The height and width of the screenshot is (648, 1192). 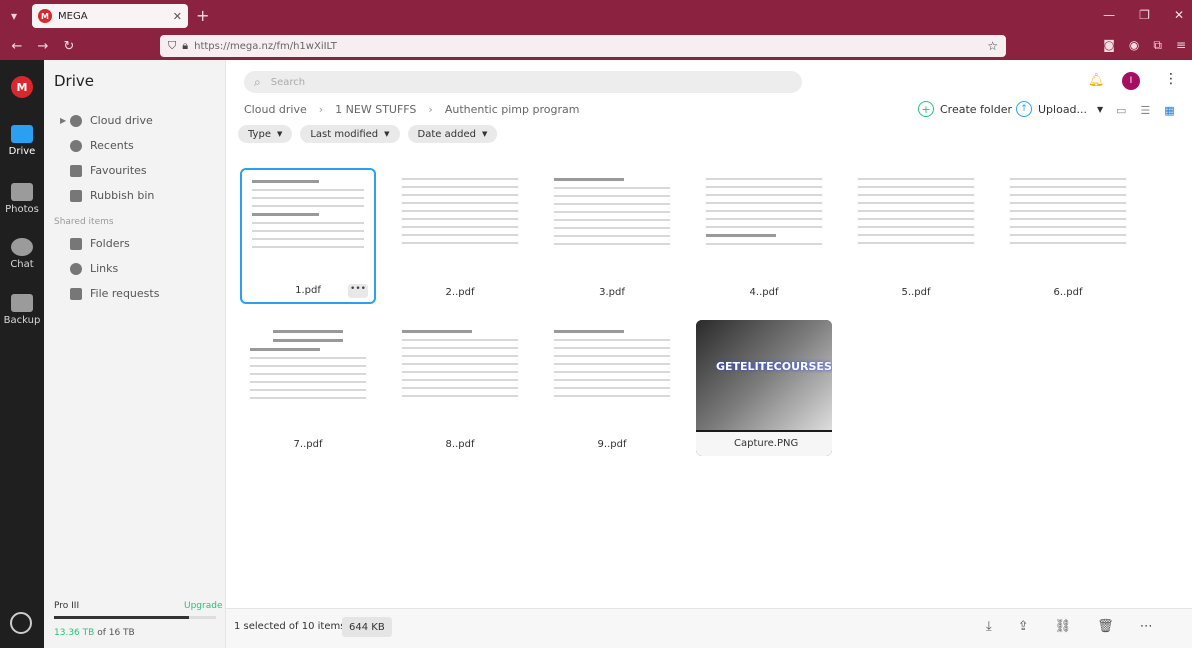 I want to click on browser-tab: M MEGA ✕, so click(x=110, y=16).